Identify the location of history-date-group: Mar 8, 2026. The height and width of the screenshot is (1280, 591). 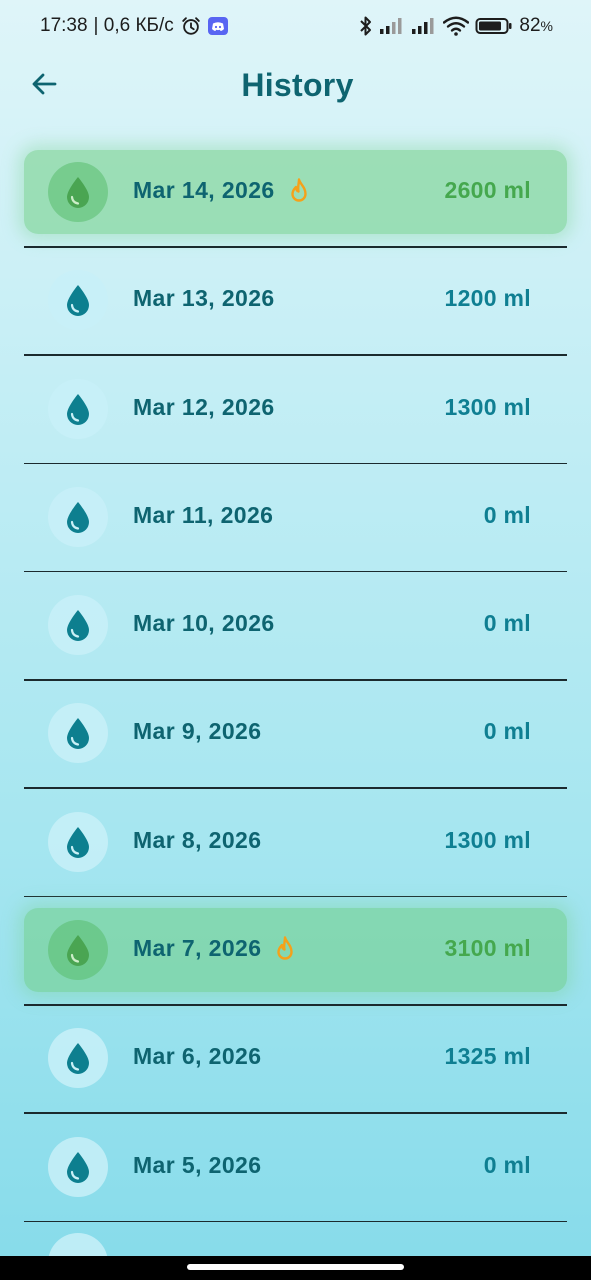
(197, 840).